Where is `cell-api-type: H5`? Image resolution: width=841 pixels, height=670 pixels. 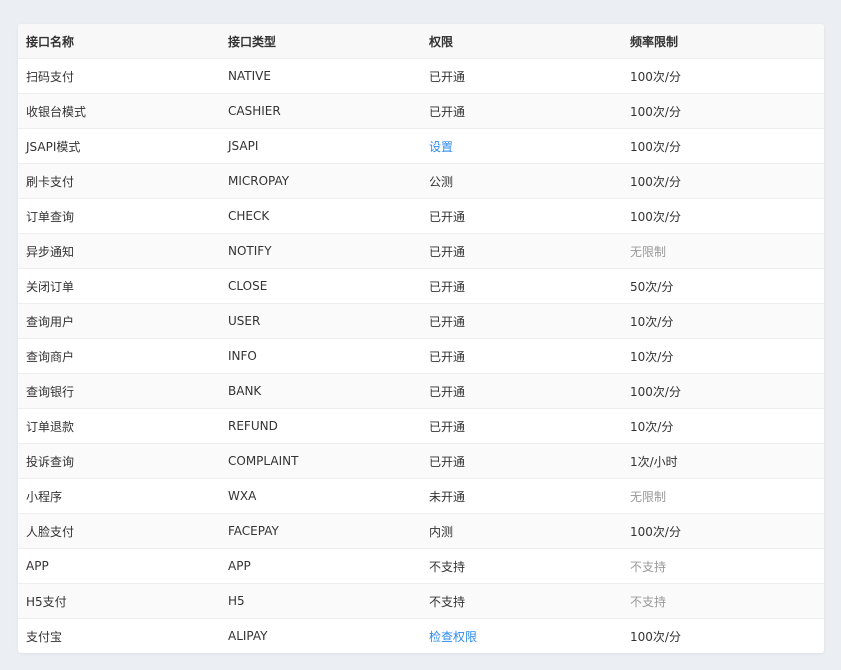
cell-api-type: H5 is located at coordinates (320, 601).